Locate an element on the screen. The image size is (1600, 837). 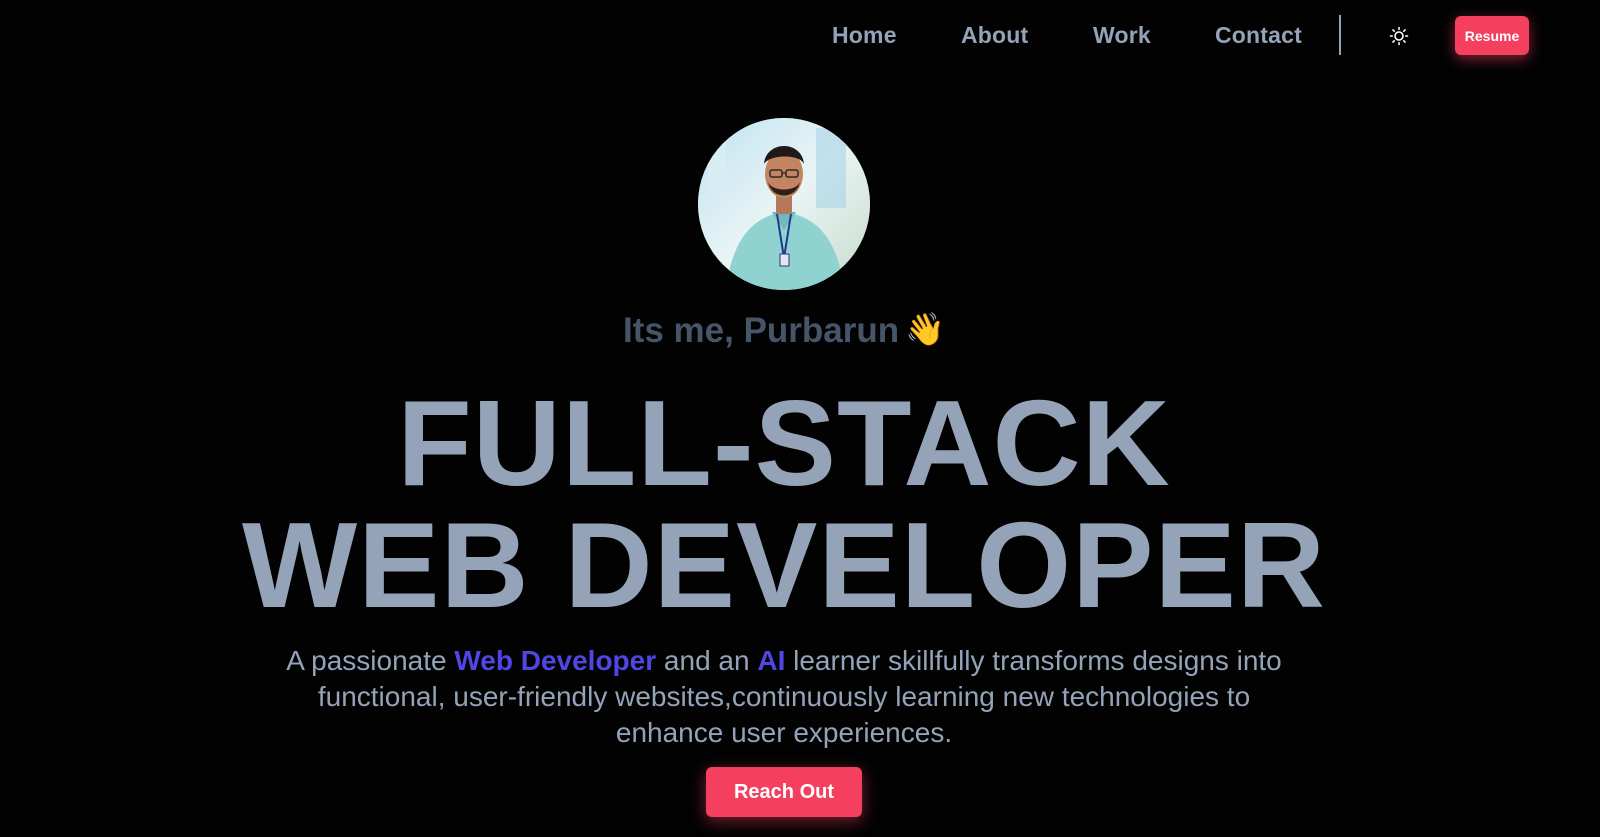
greeting-text: Its me, Purbarun is located at coordinates (761, 330).